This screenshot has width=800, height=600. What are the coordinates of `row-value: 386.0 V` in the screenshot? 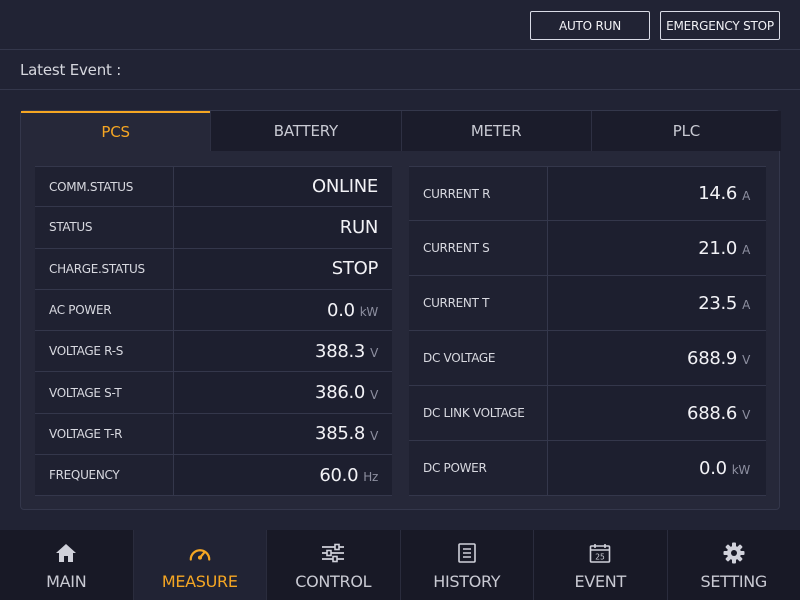 It's located at (283, 392).